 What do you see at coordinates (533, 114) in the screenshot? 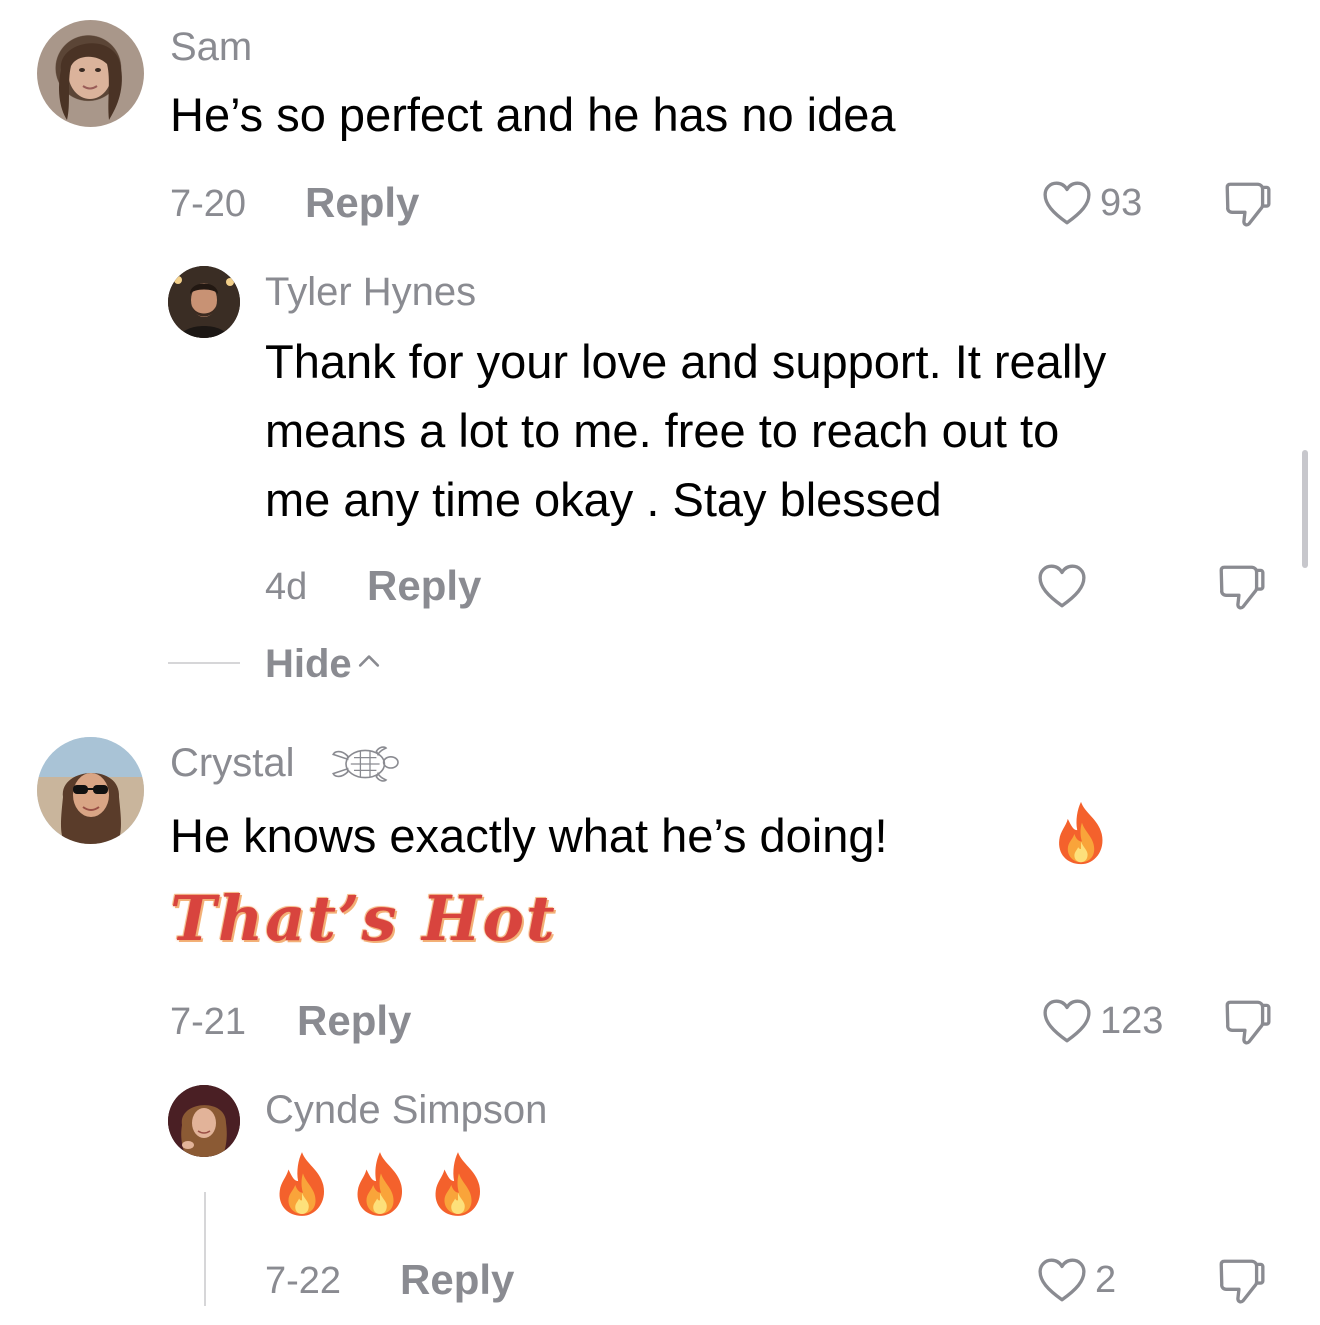
I see `comment-text: He’s so perfect and he has no idea` at bounding box center [533, 114].